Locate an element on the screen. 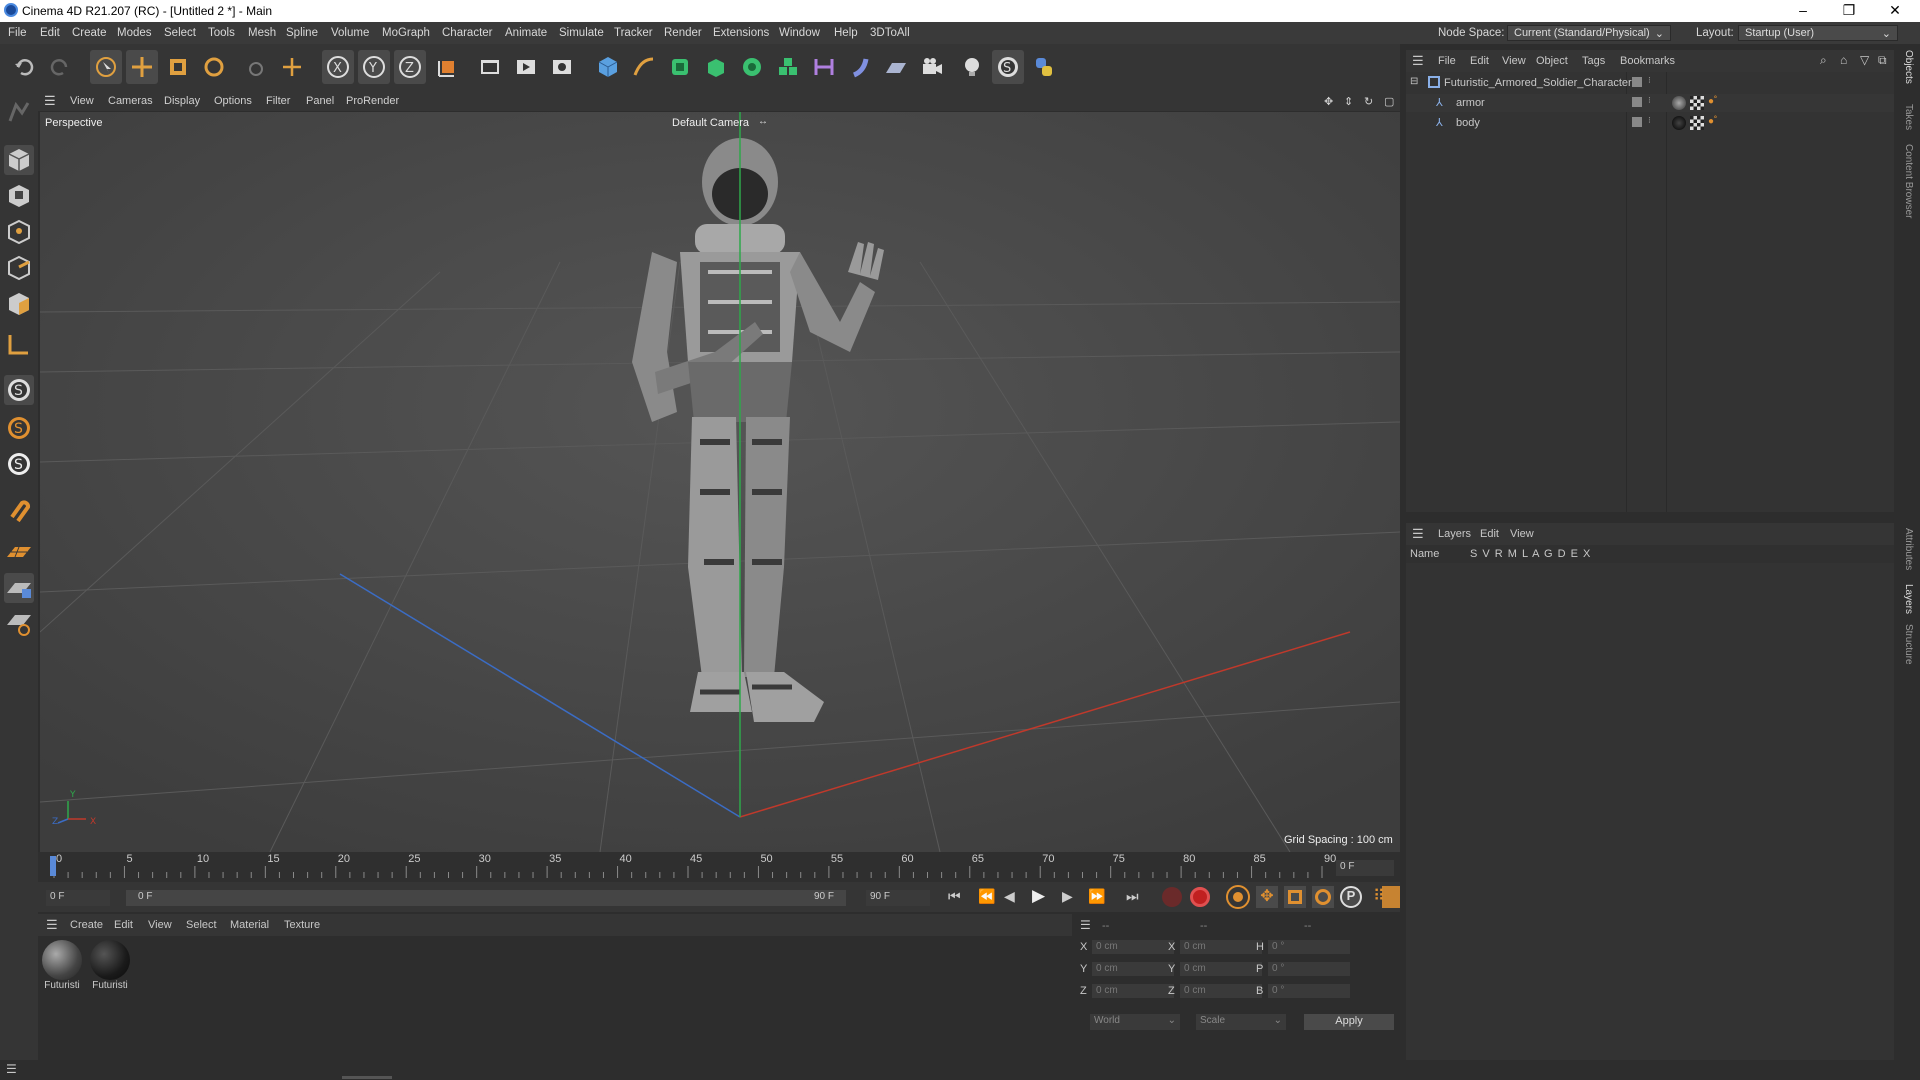  phong-tag-icon: ●˚ is located at coordinates (1712, 121).